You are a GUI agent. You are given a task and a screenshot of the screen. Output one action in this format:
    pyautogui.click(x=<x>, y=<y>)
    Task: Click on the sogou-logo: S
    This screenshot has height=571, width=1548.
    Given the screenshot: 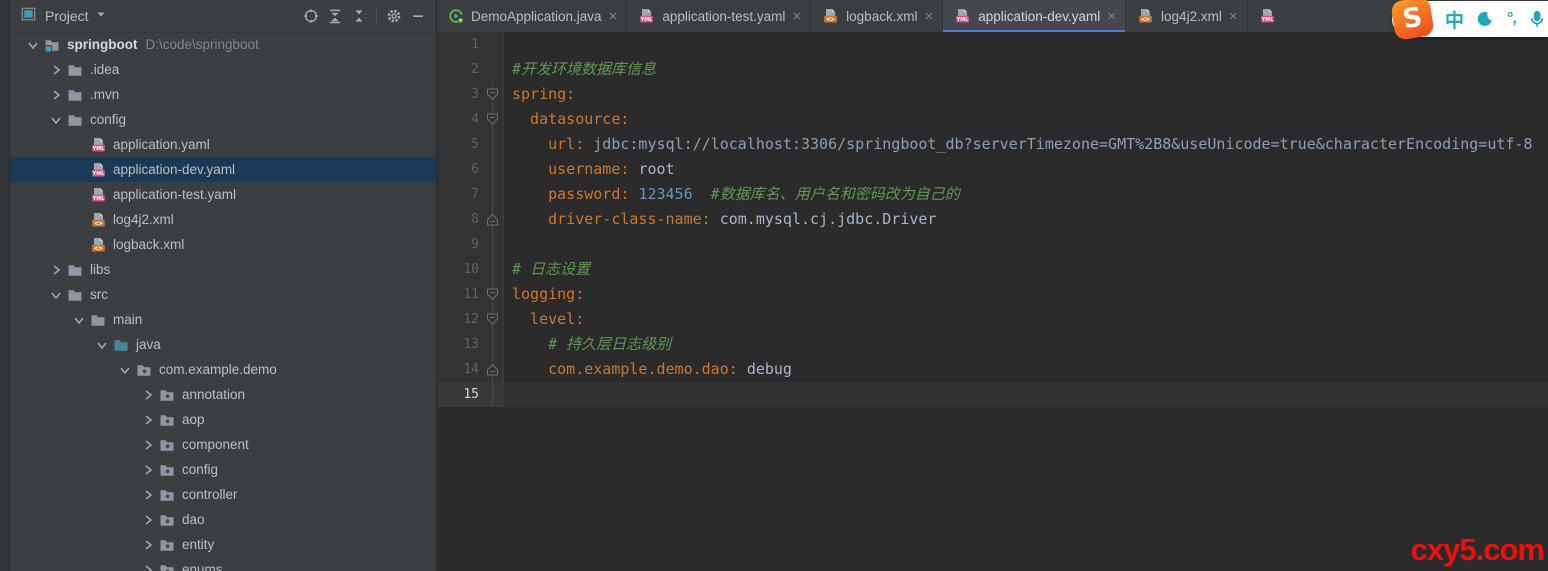 What is the action you would take?
    pyautogui.click(x=1412, y=20)
    